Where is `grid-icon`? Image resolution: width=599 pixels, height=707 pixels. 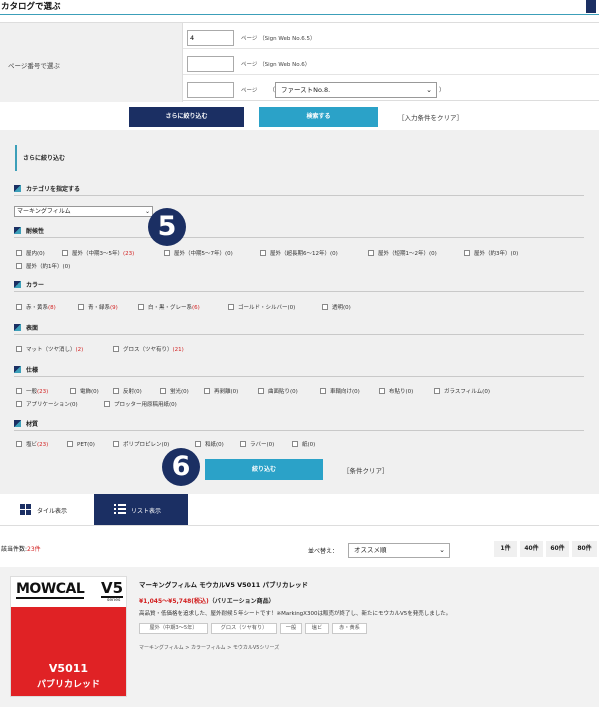 grid-icon is located at coordinates (25, 509).